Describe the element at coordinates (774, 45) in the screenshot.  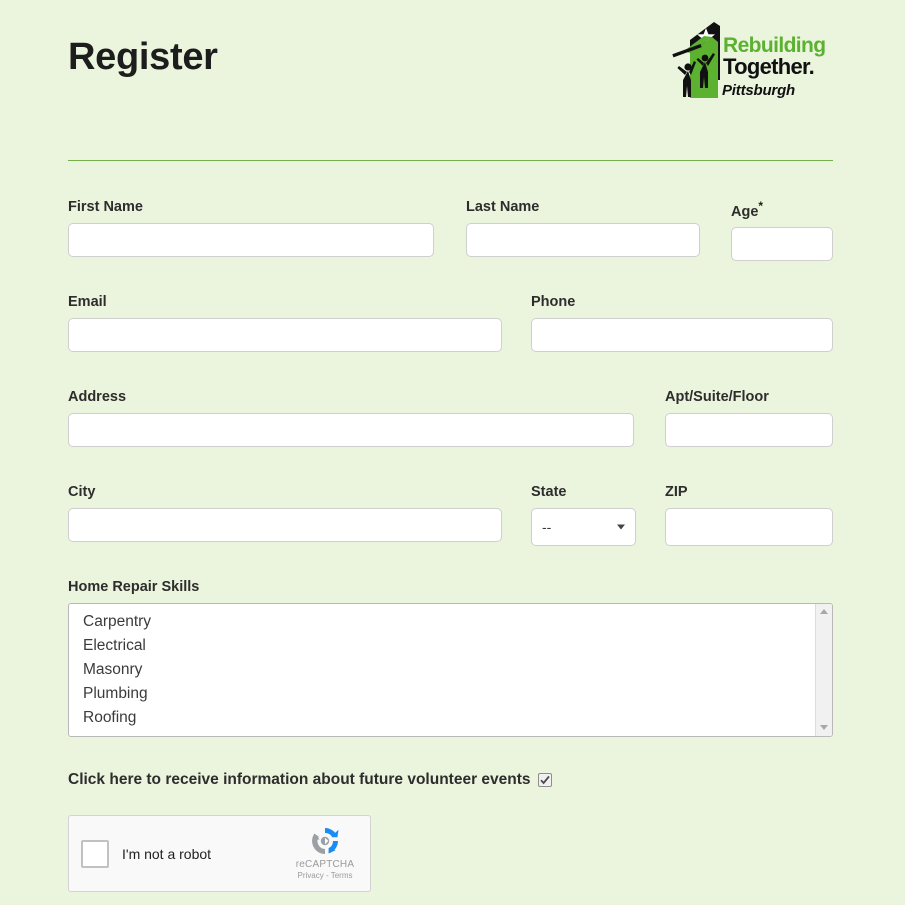
I see `logo-line-rebuilding: Rebuilding` at that location.